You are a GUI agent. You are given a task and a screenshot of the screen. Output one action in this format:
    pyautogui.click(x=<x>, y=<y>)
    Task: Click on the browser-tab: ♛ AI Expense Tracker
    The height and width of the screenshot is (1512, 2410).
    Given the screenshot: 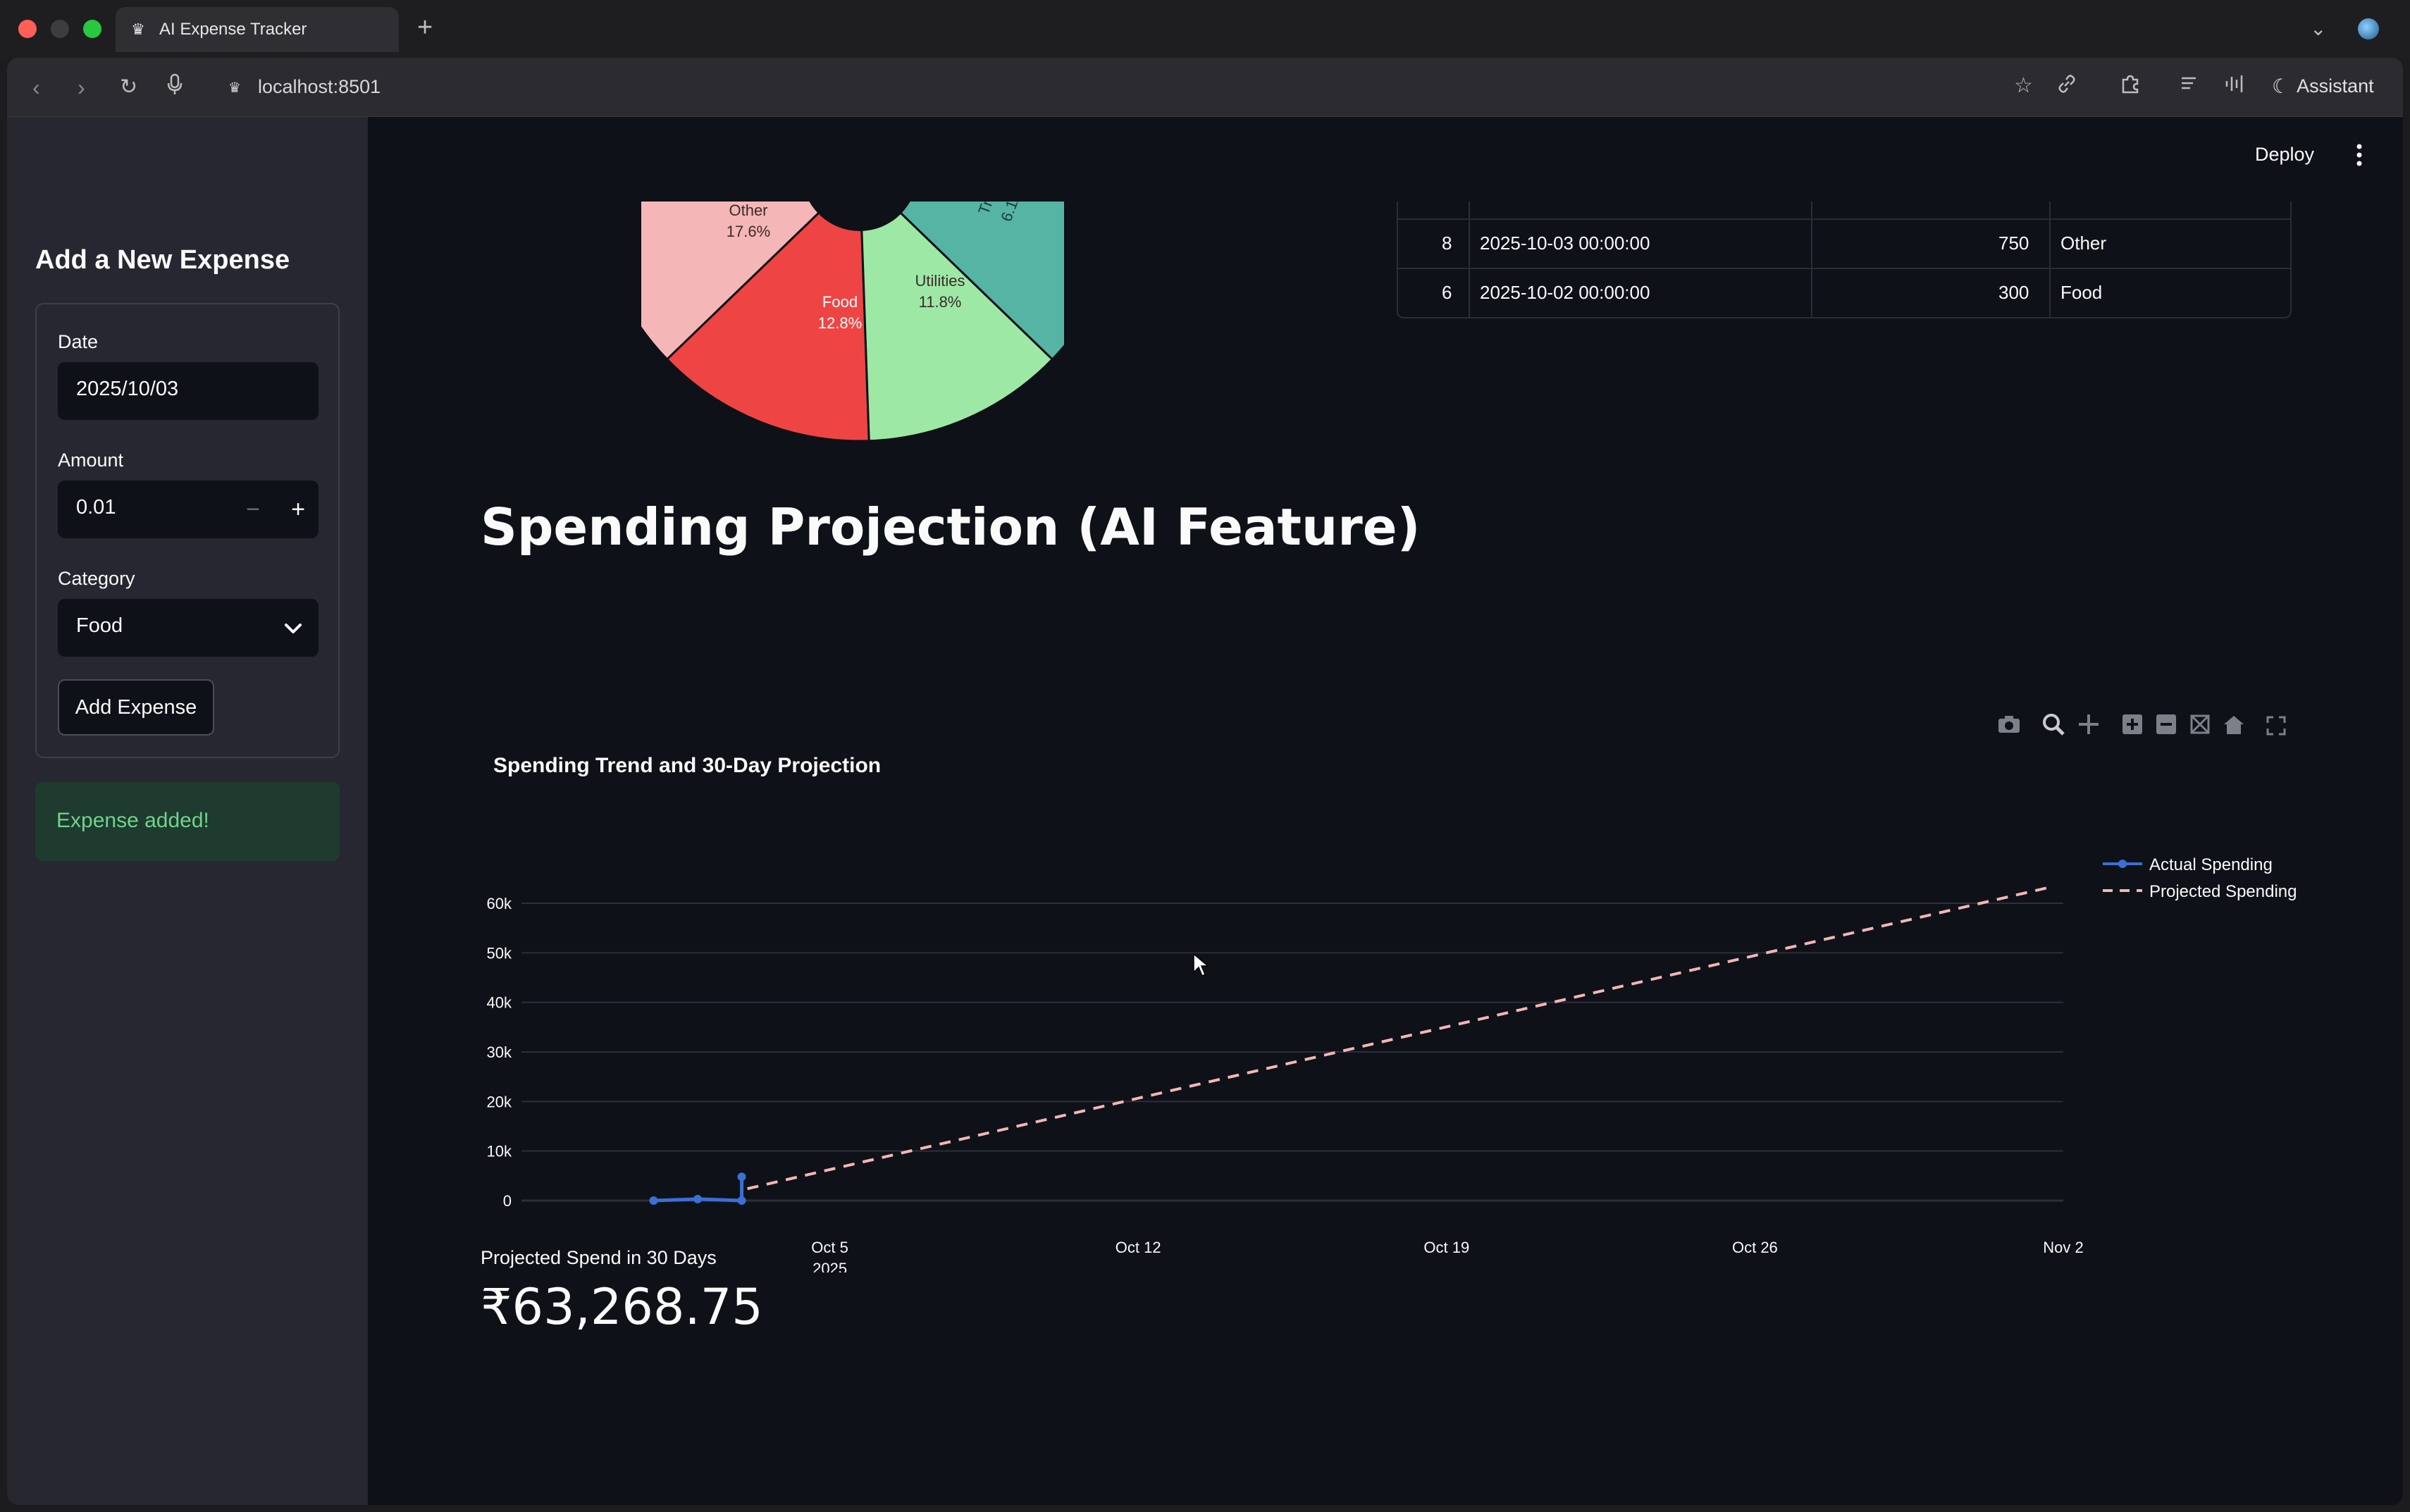 What is the action you would take?
    pyautogui.click(x=257, y=29)
    